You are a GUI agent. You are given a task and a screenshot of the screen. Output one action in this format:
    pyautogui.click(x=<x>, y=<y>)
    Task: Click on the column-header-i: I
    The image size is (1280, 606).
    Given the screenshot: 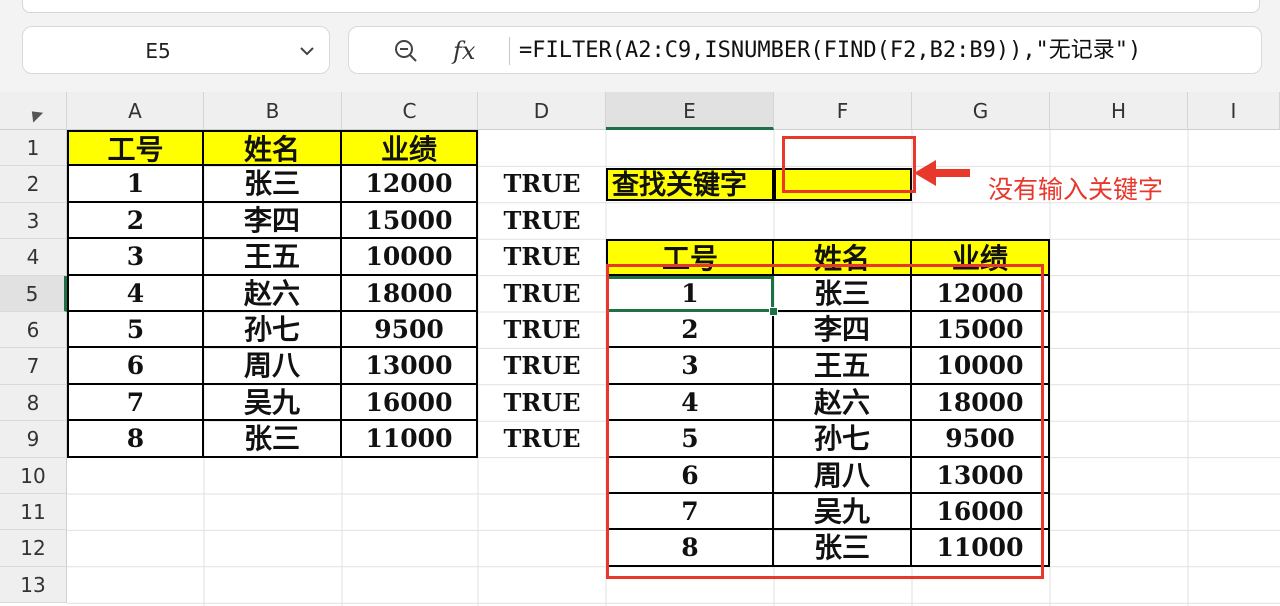 What is the action you would take?
    pyautogui.click(x=1234, y=111)
    